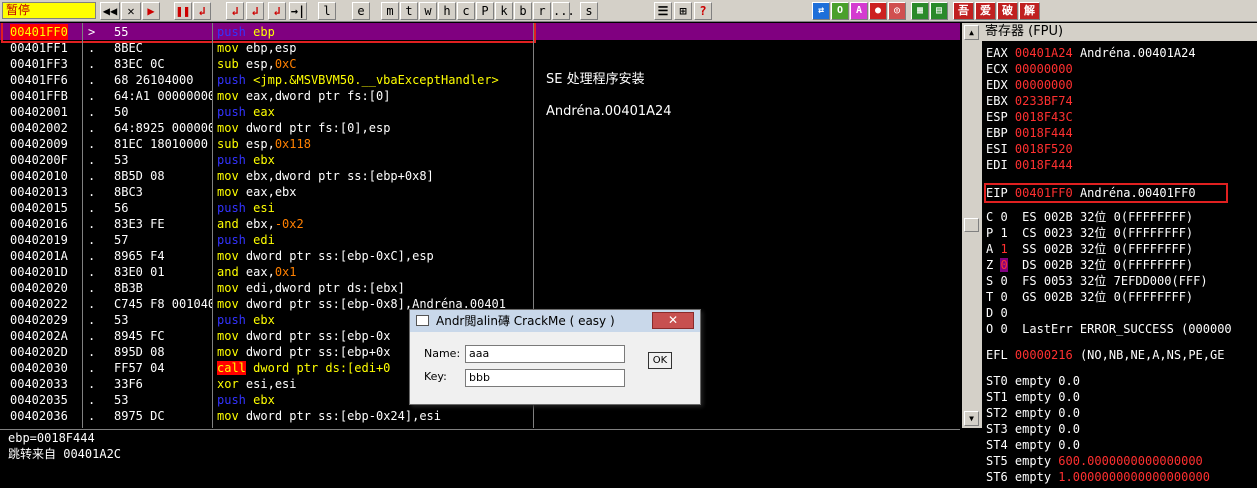 This screenshot has height=488, width=1257. What do you see at coordinates (447, 11) in the screenshot?
I see `toolbar-button: h` at bounding box center [447, 11].